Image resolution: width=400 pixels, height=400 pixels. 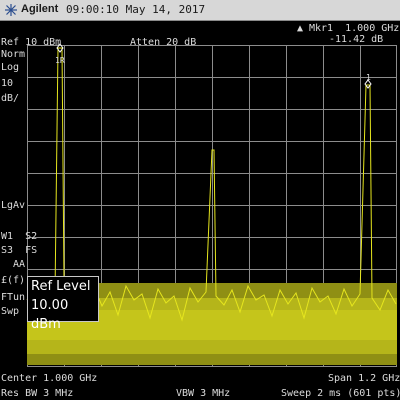 What do you see at coordinates (19, 264) in the screenshot?
I see `trace-flags-3: AA` at bounding box center [19, 264].